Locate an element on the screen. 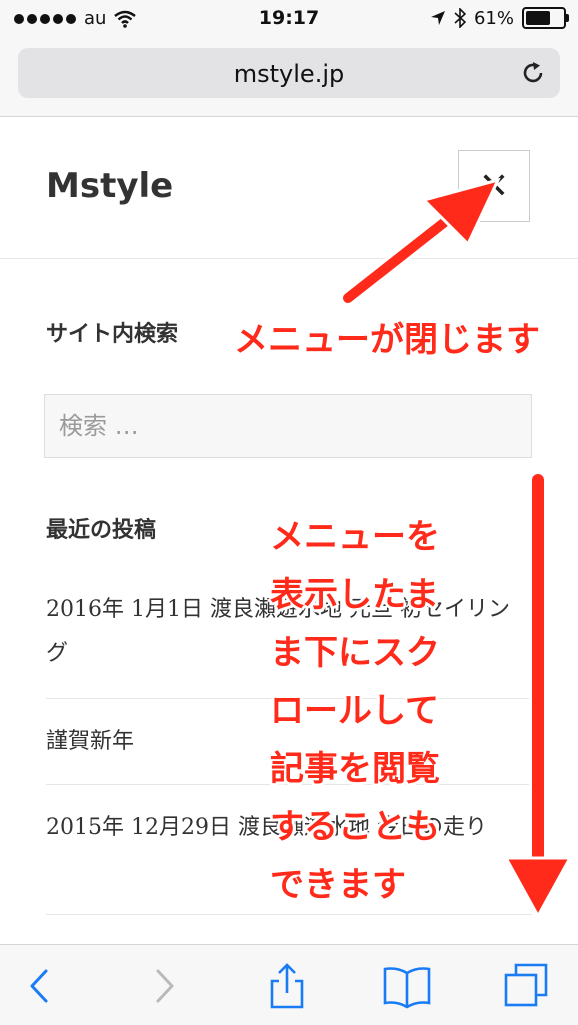  scroll-annotation: メニューを 表示したま ま下にスク ロールして 記事を閲覧 することも できます is located at coordinates (370, 711).